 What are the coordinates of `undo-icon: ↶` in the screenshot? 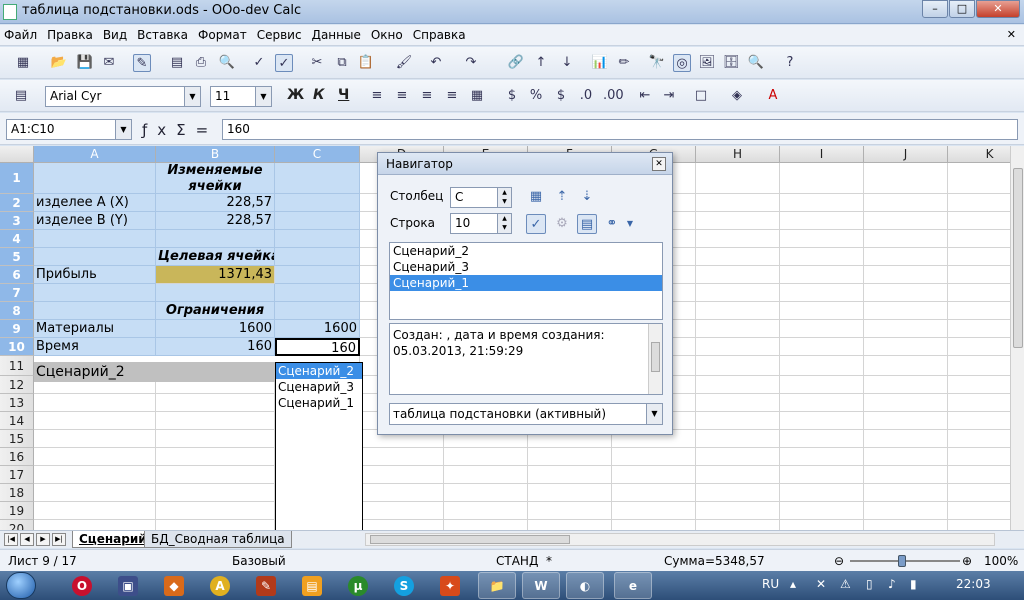 It's located at (436, 63).